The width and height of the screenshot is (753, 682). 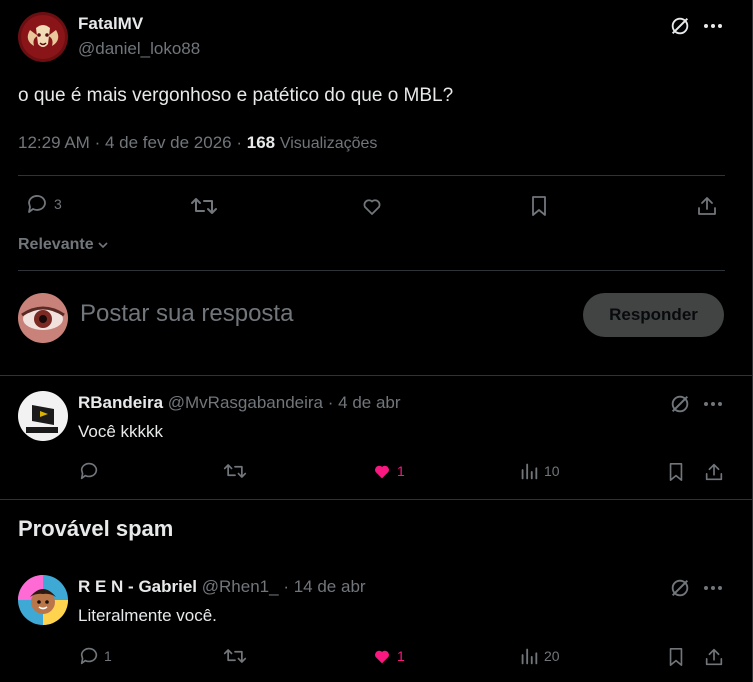 I want to click on views-label: Visualizações, so click(x=328, y=143).